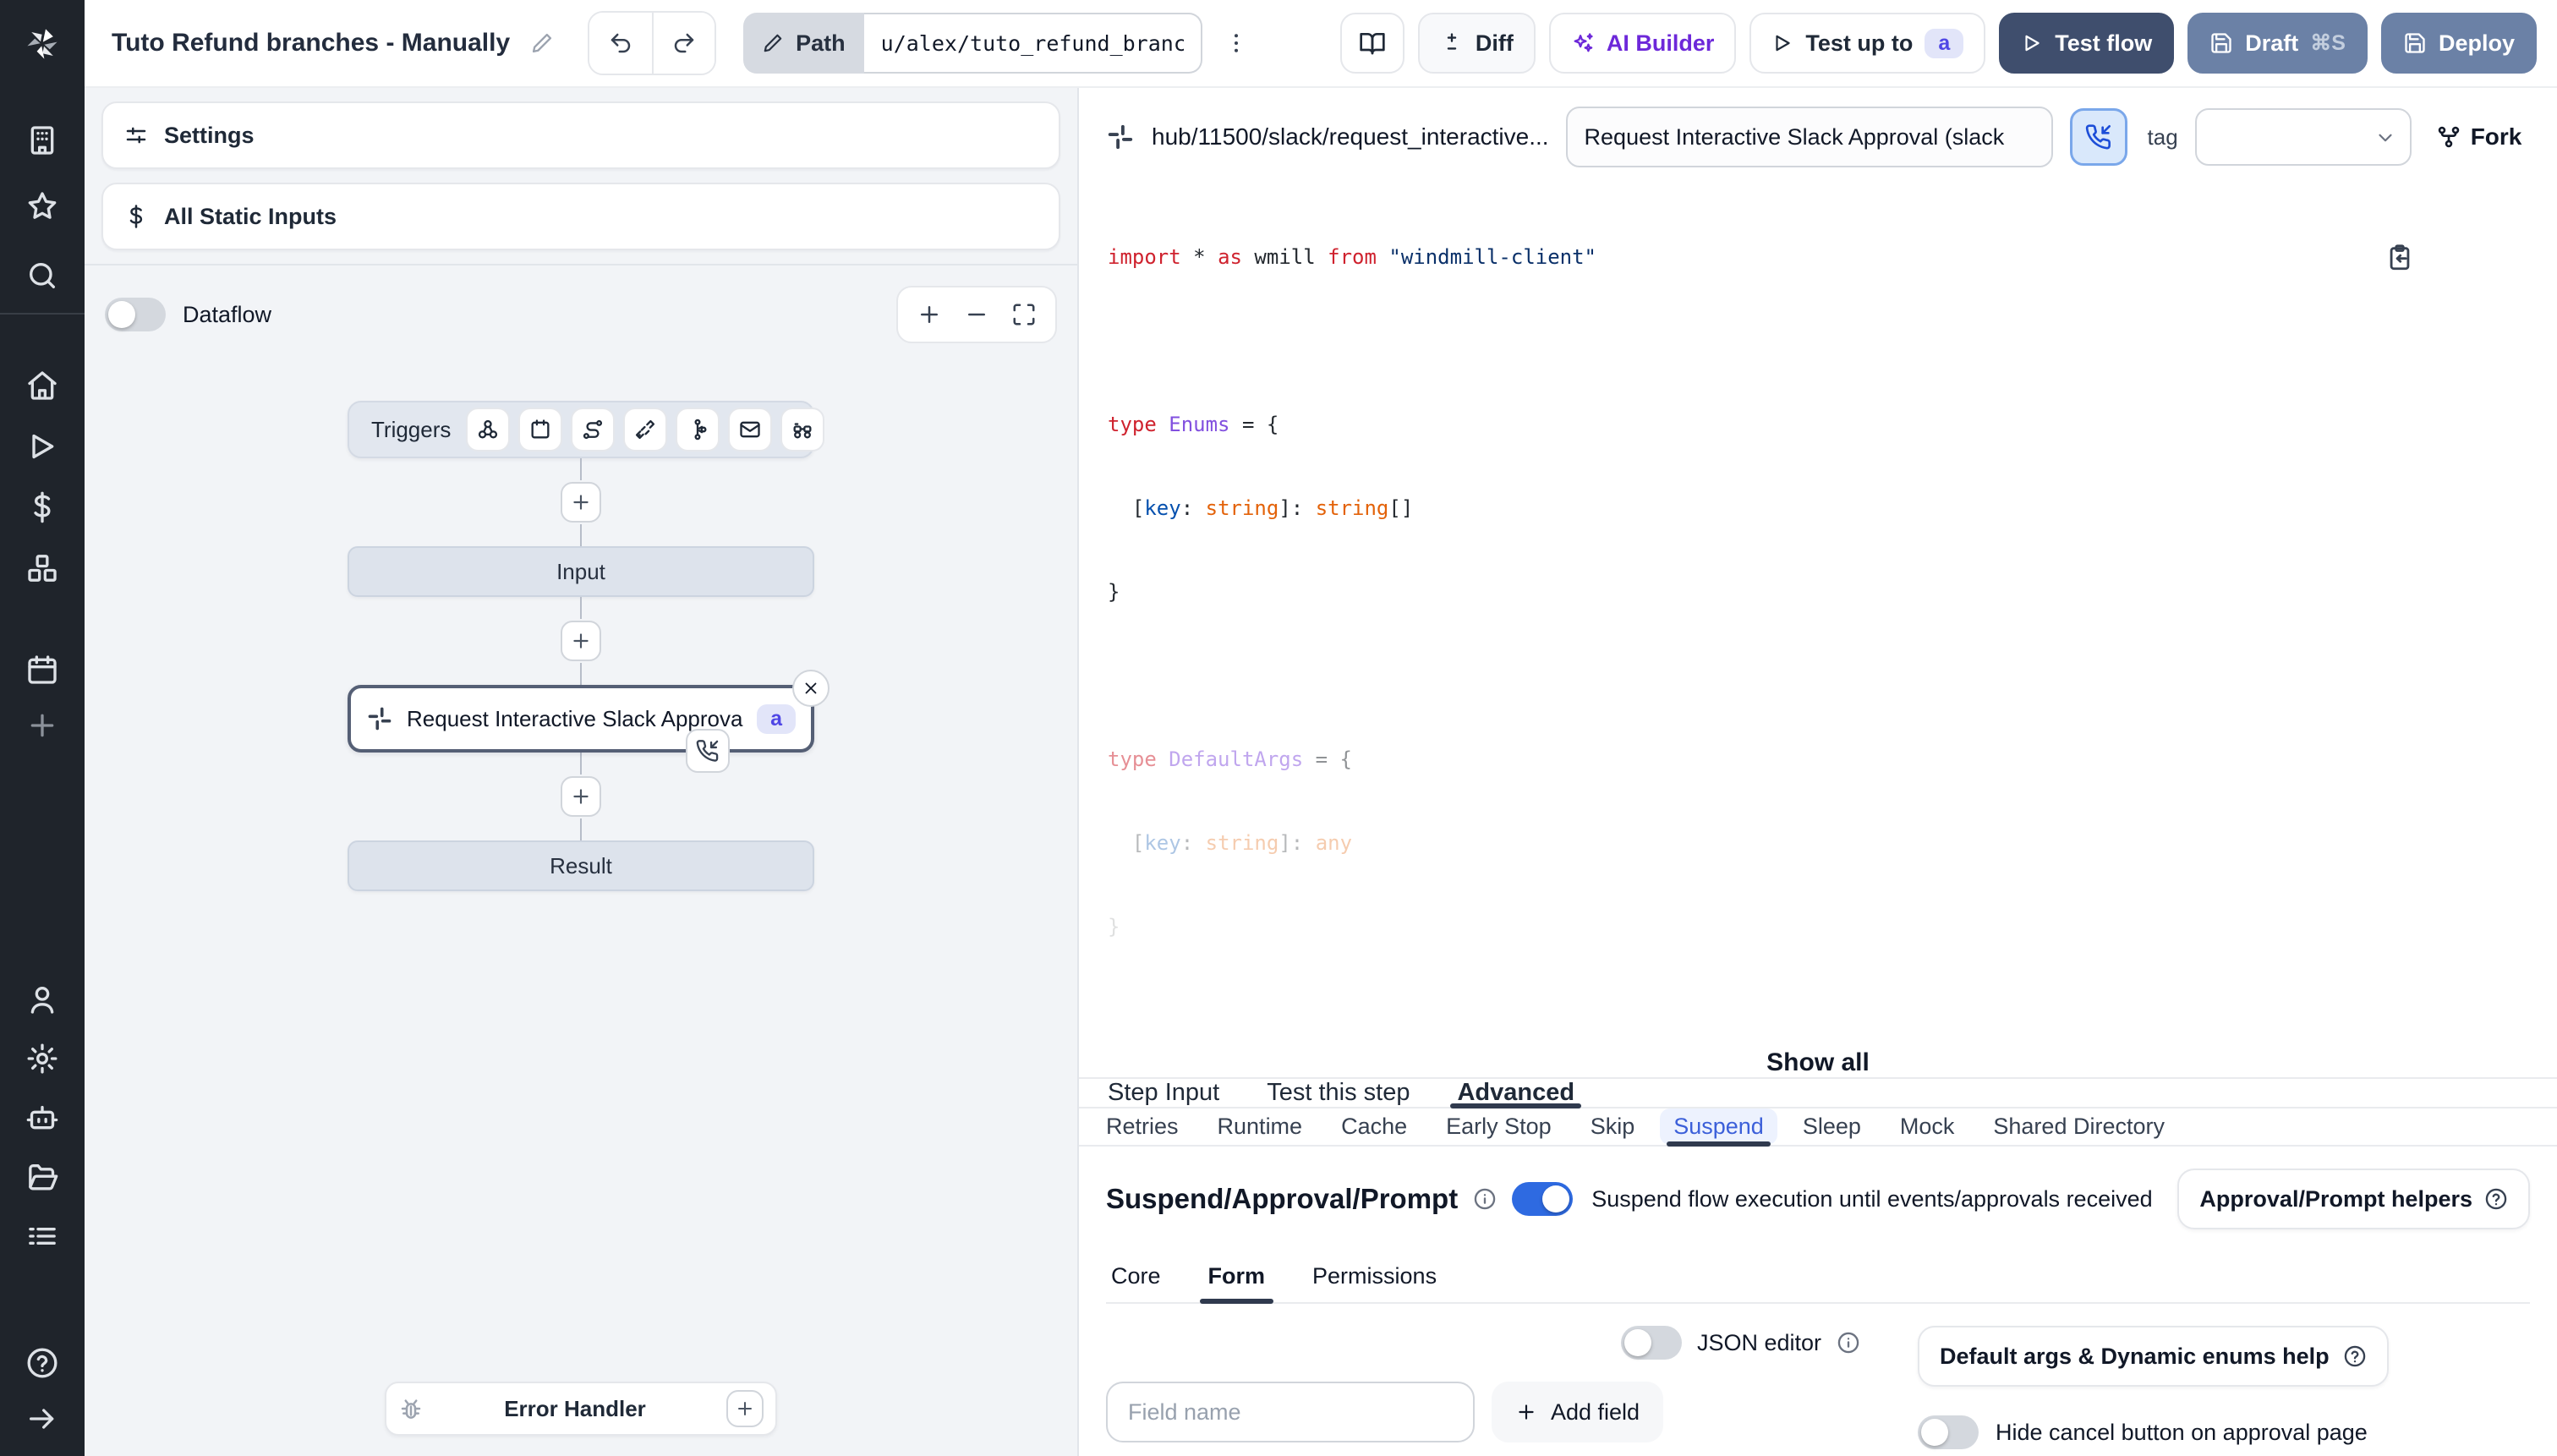 This screenshot has width=2557, height=1456. I want to click on dataflow-toggle, so click(135, 314).